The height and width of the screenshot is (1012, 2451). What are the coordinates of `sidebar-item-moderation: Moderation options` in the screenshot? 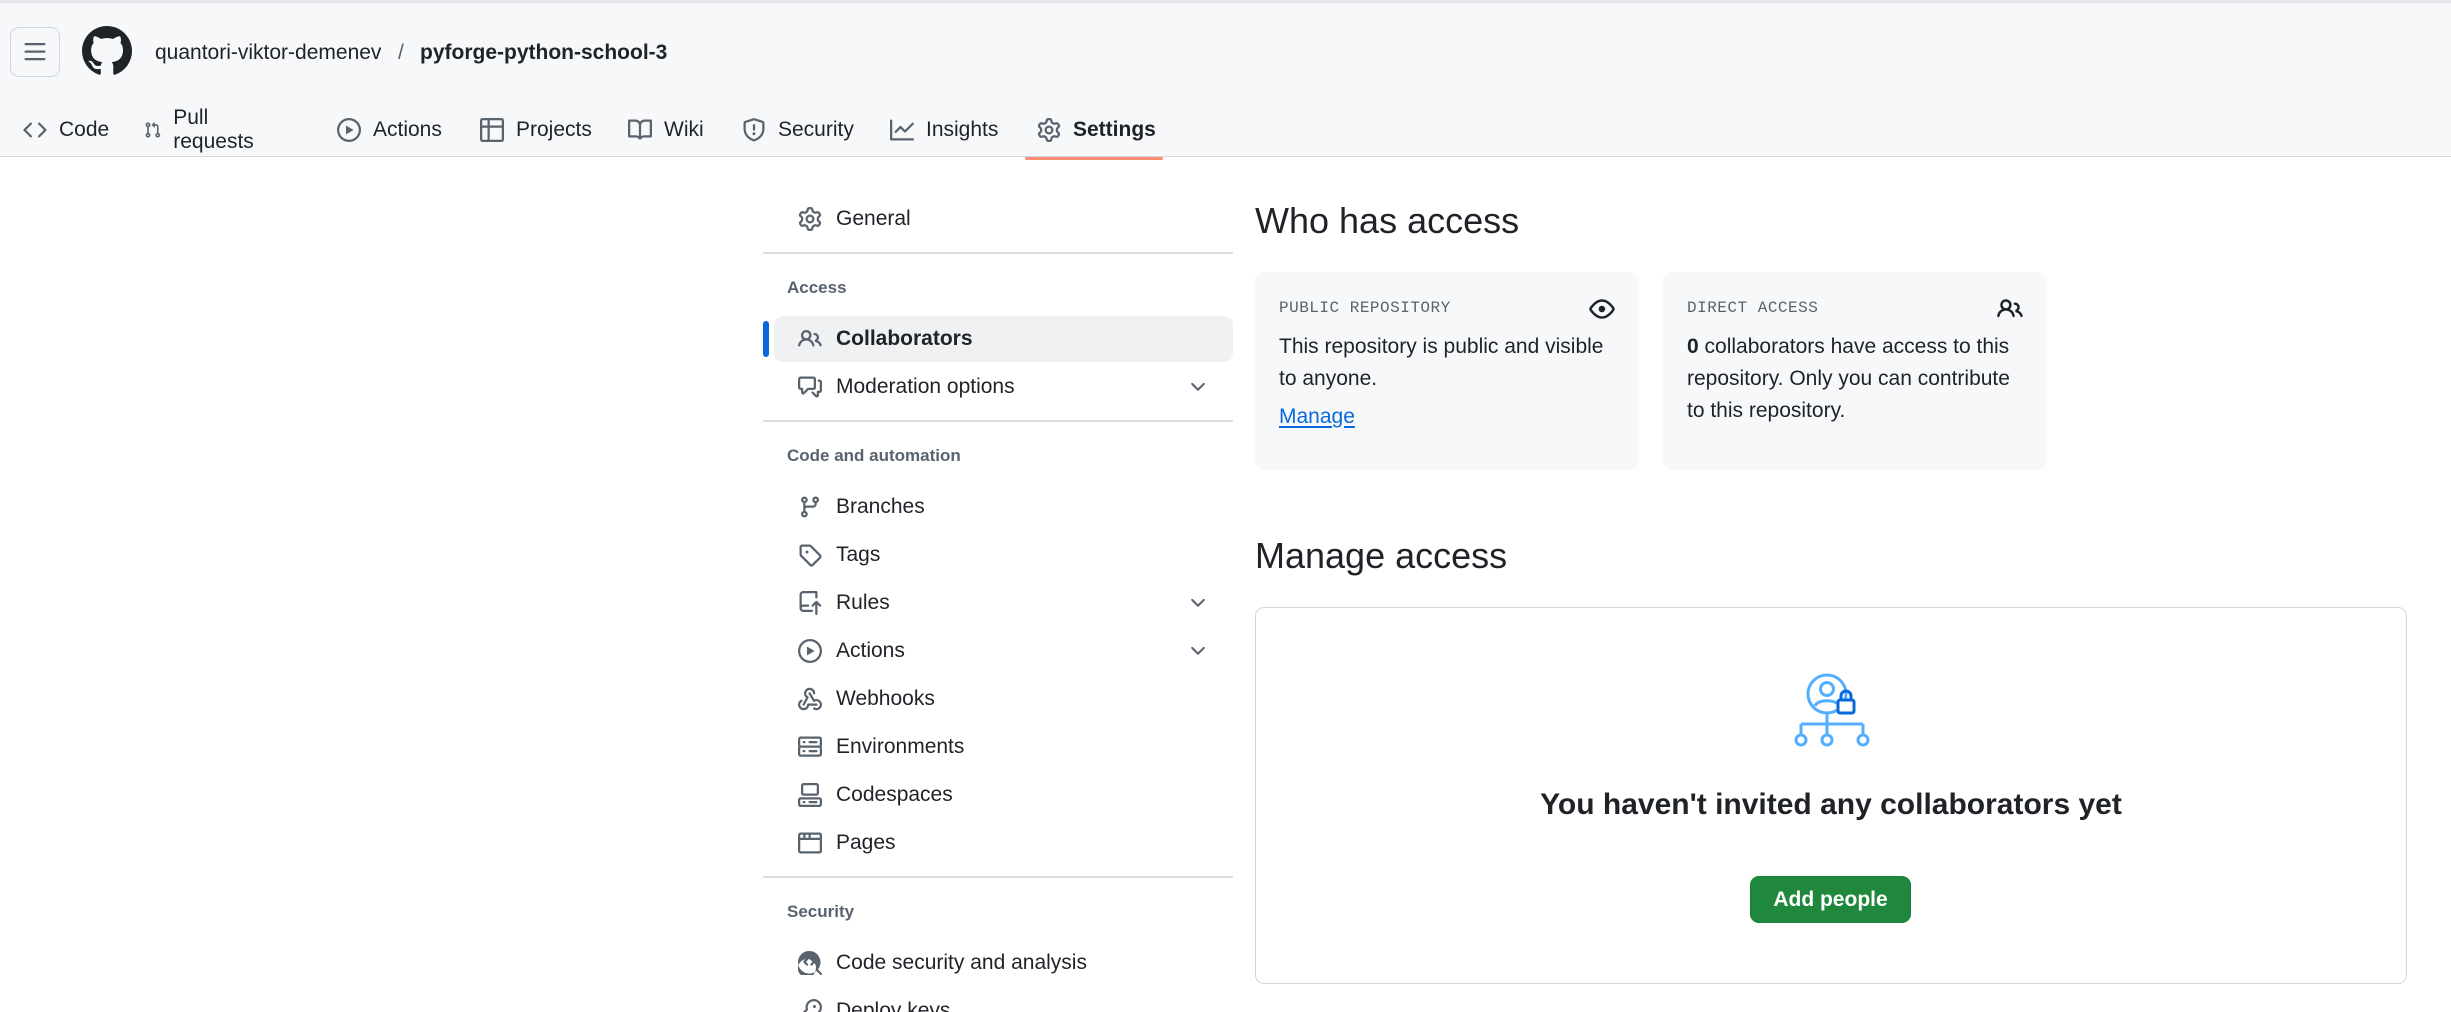 It's located at (1003, 387).